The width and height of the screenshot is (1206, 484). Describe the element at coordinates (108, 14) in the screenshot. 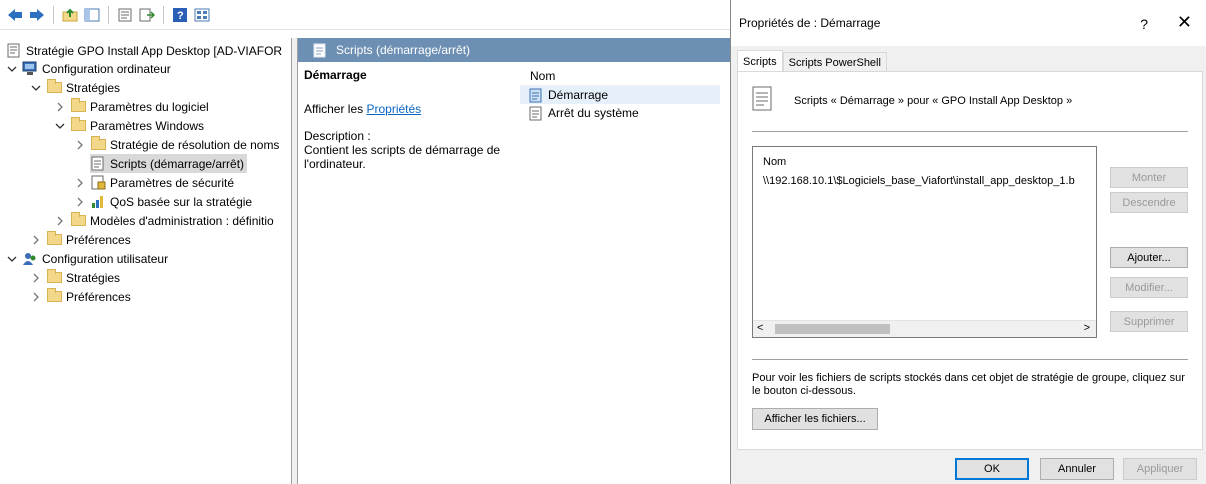

I see `toolbar-separator` at that location.